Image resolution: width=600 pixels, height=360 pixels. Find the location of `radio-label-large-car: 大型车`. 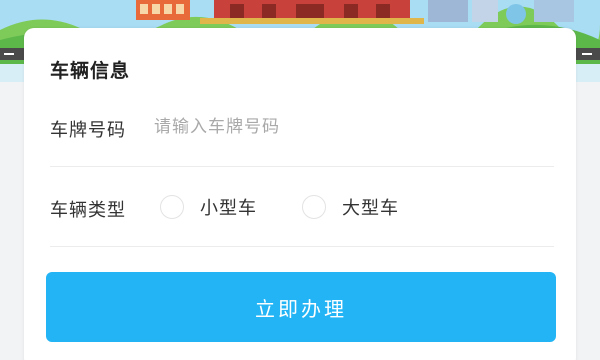

radio-label-large-car: 大型车 is located at coordinates (370, 208).